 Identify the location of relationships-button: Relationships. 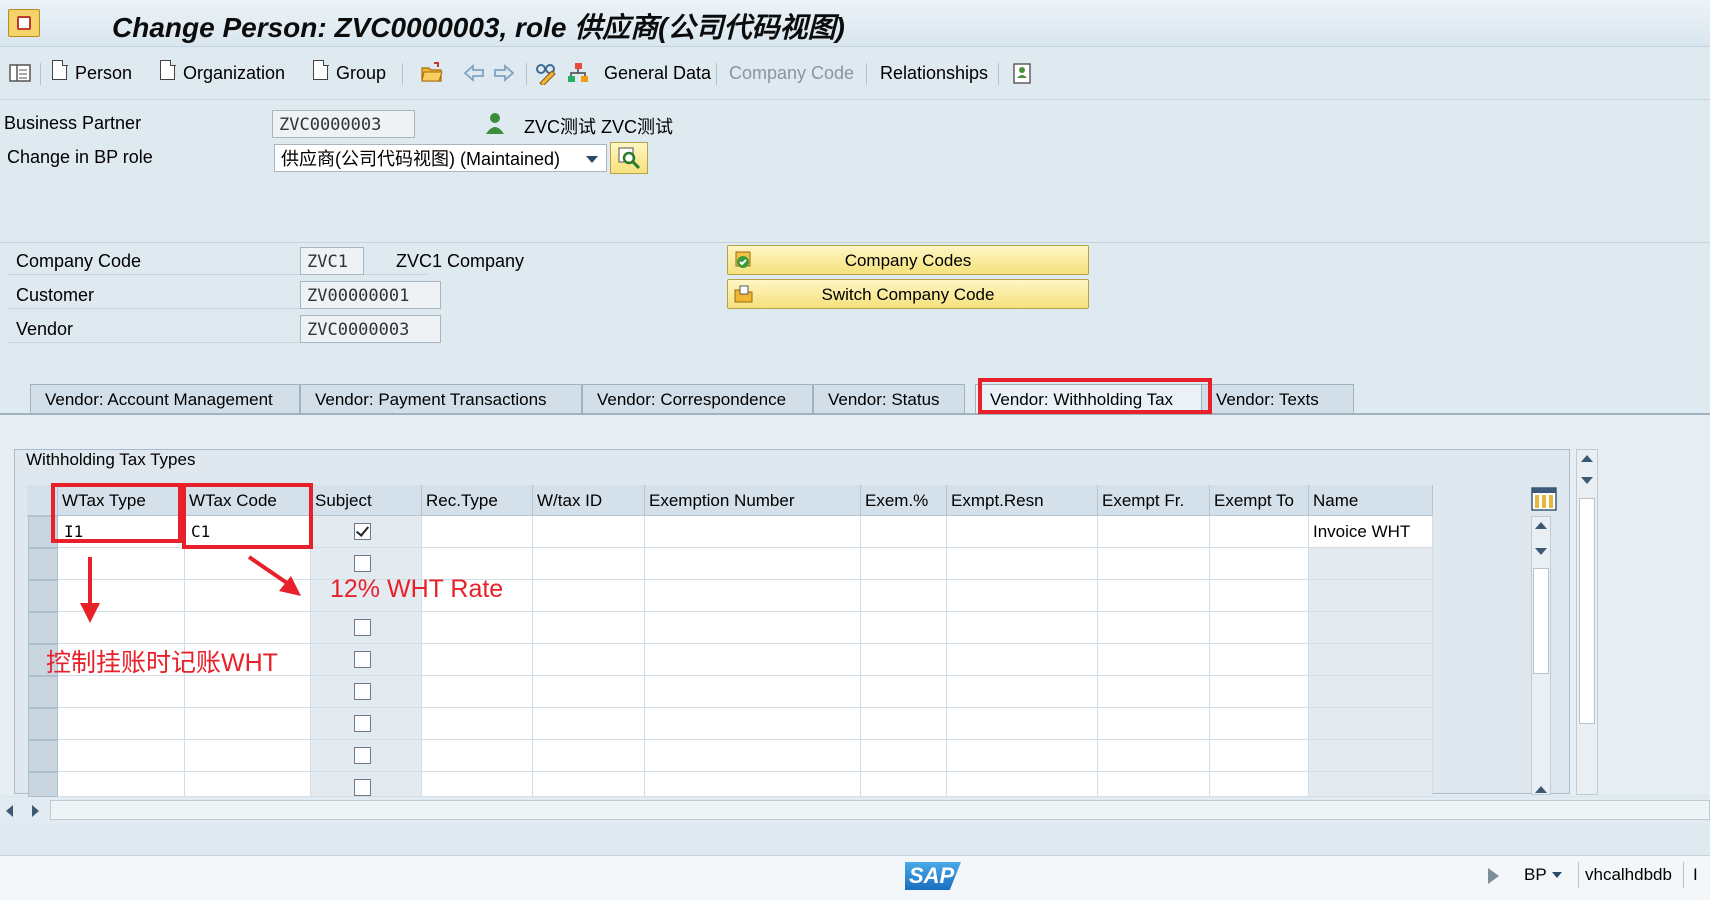
(934, 73).